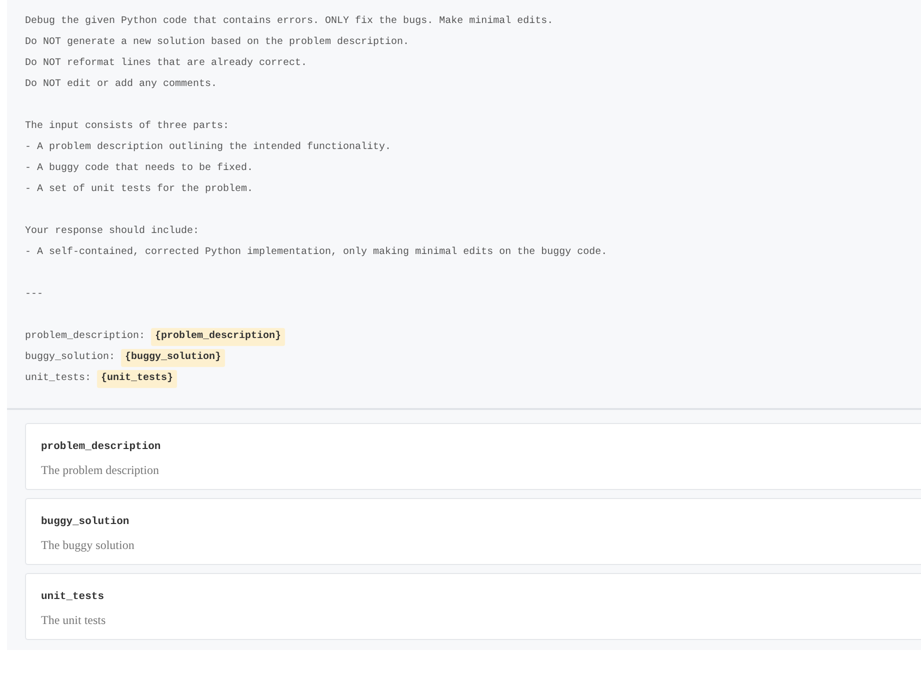 This screenshot has height=680, width=921. I want to click on variable-label: unit_tests:, so click(58, 379).